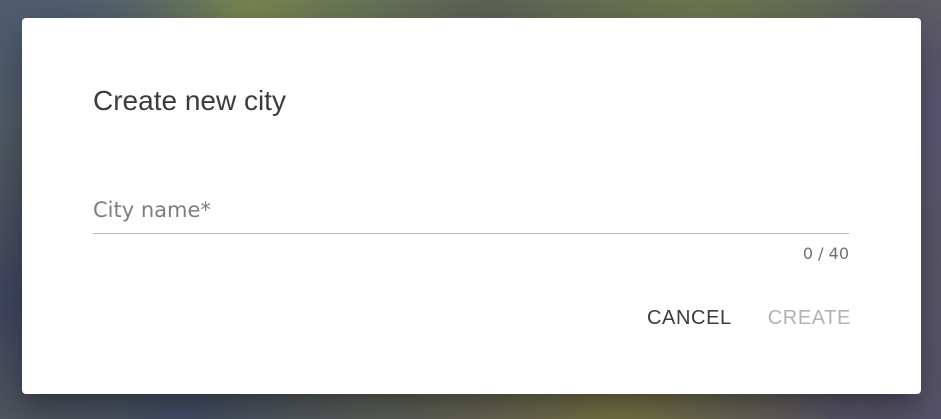  Describe the element at coordinates (689, 318) in the screenshot. I see `cancel-button: CANCEL` at that location.